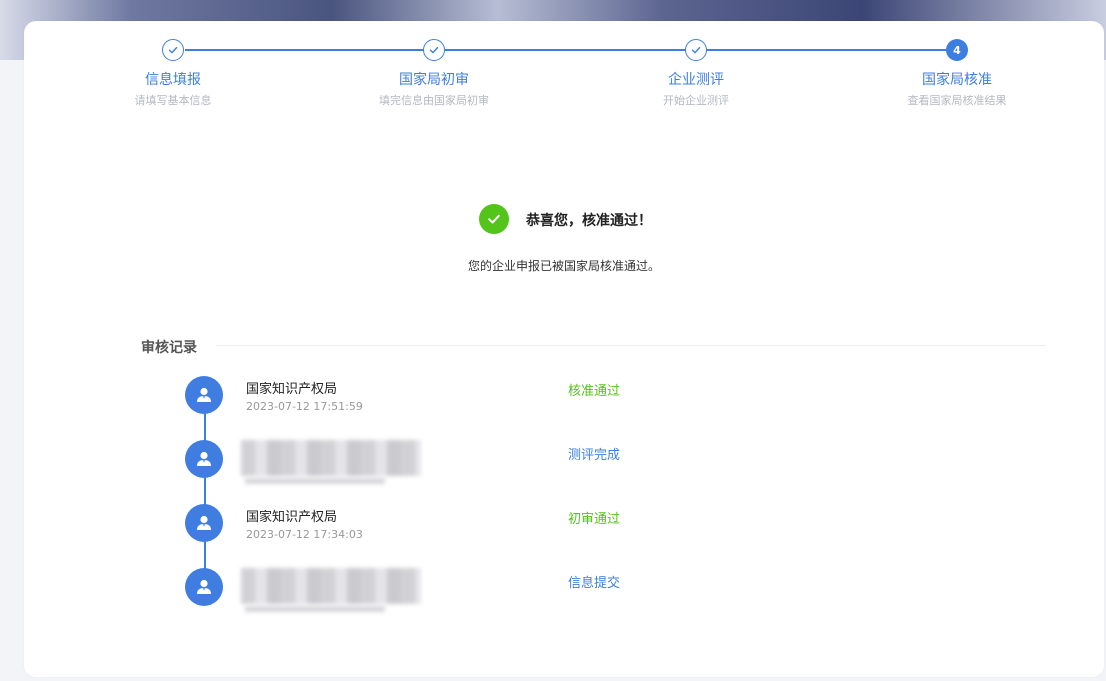 The width and height of the screenshot is (1106, 681). I want to click on record-item: 国家知识产权局 2023-07-12 17:34:03 初审通过, so click(585, 524).